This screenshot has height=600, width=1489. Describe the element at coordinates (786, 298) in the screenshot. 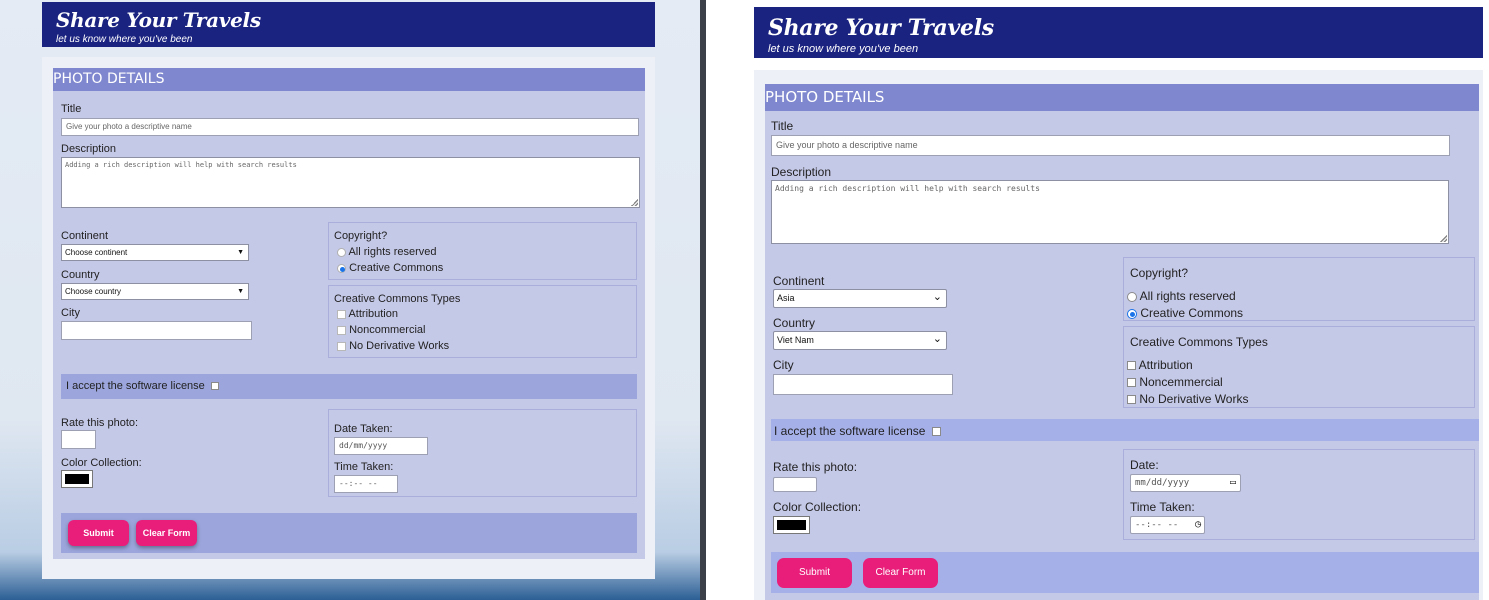

I see `continent-selected-value: Asia` at that location.